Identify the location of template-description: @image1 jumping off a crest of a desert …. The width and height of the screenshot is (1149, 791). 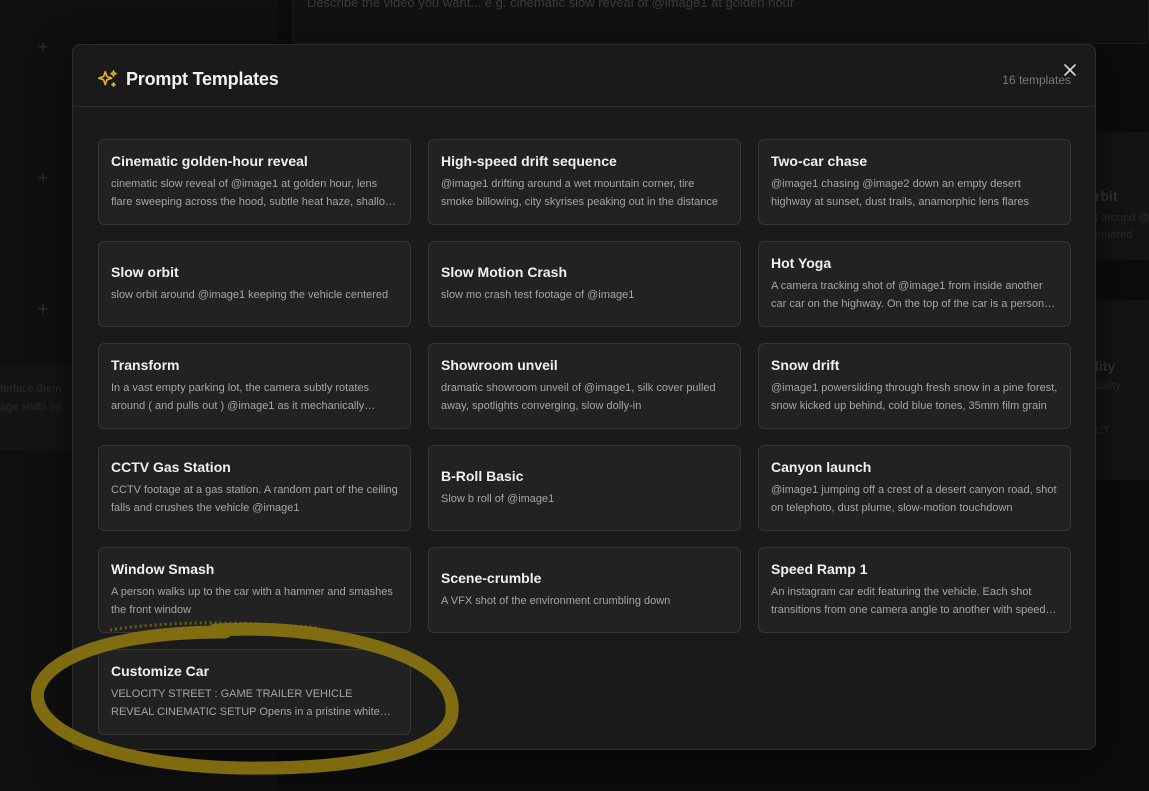
(914, 499).